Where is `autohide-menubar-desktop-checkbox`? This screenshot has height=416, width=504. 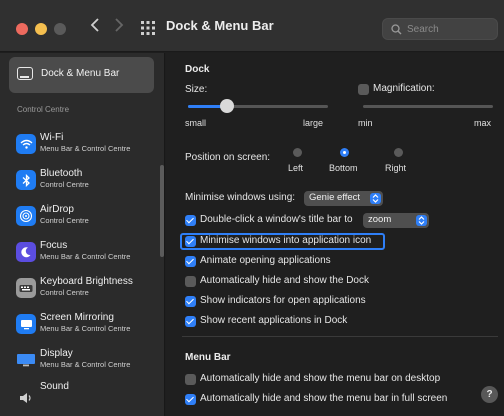 autohide-menubar-desktop-checkbox is located at coordinates (190, 379).